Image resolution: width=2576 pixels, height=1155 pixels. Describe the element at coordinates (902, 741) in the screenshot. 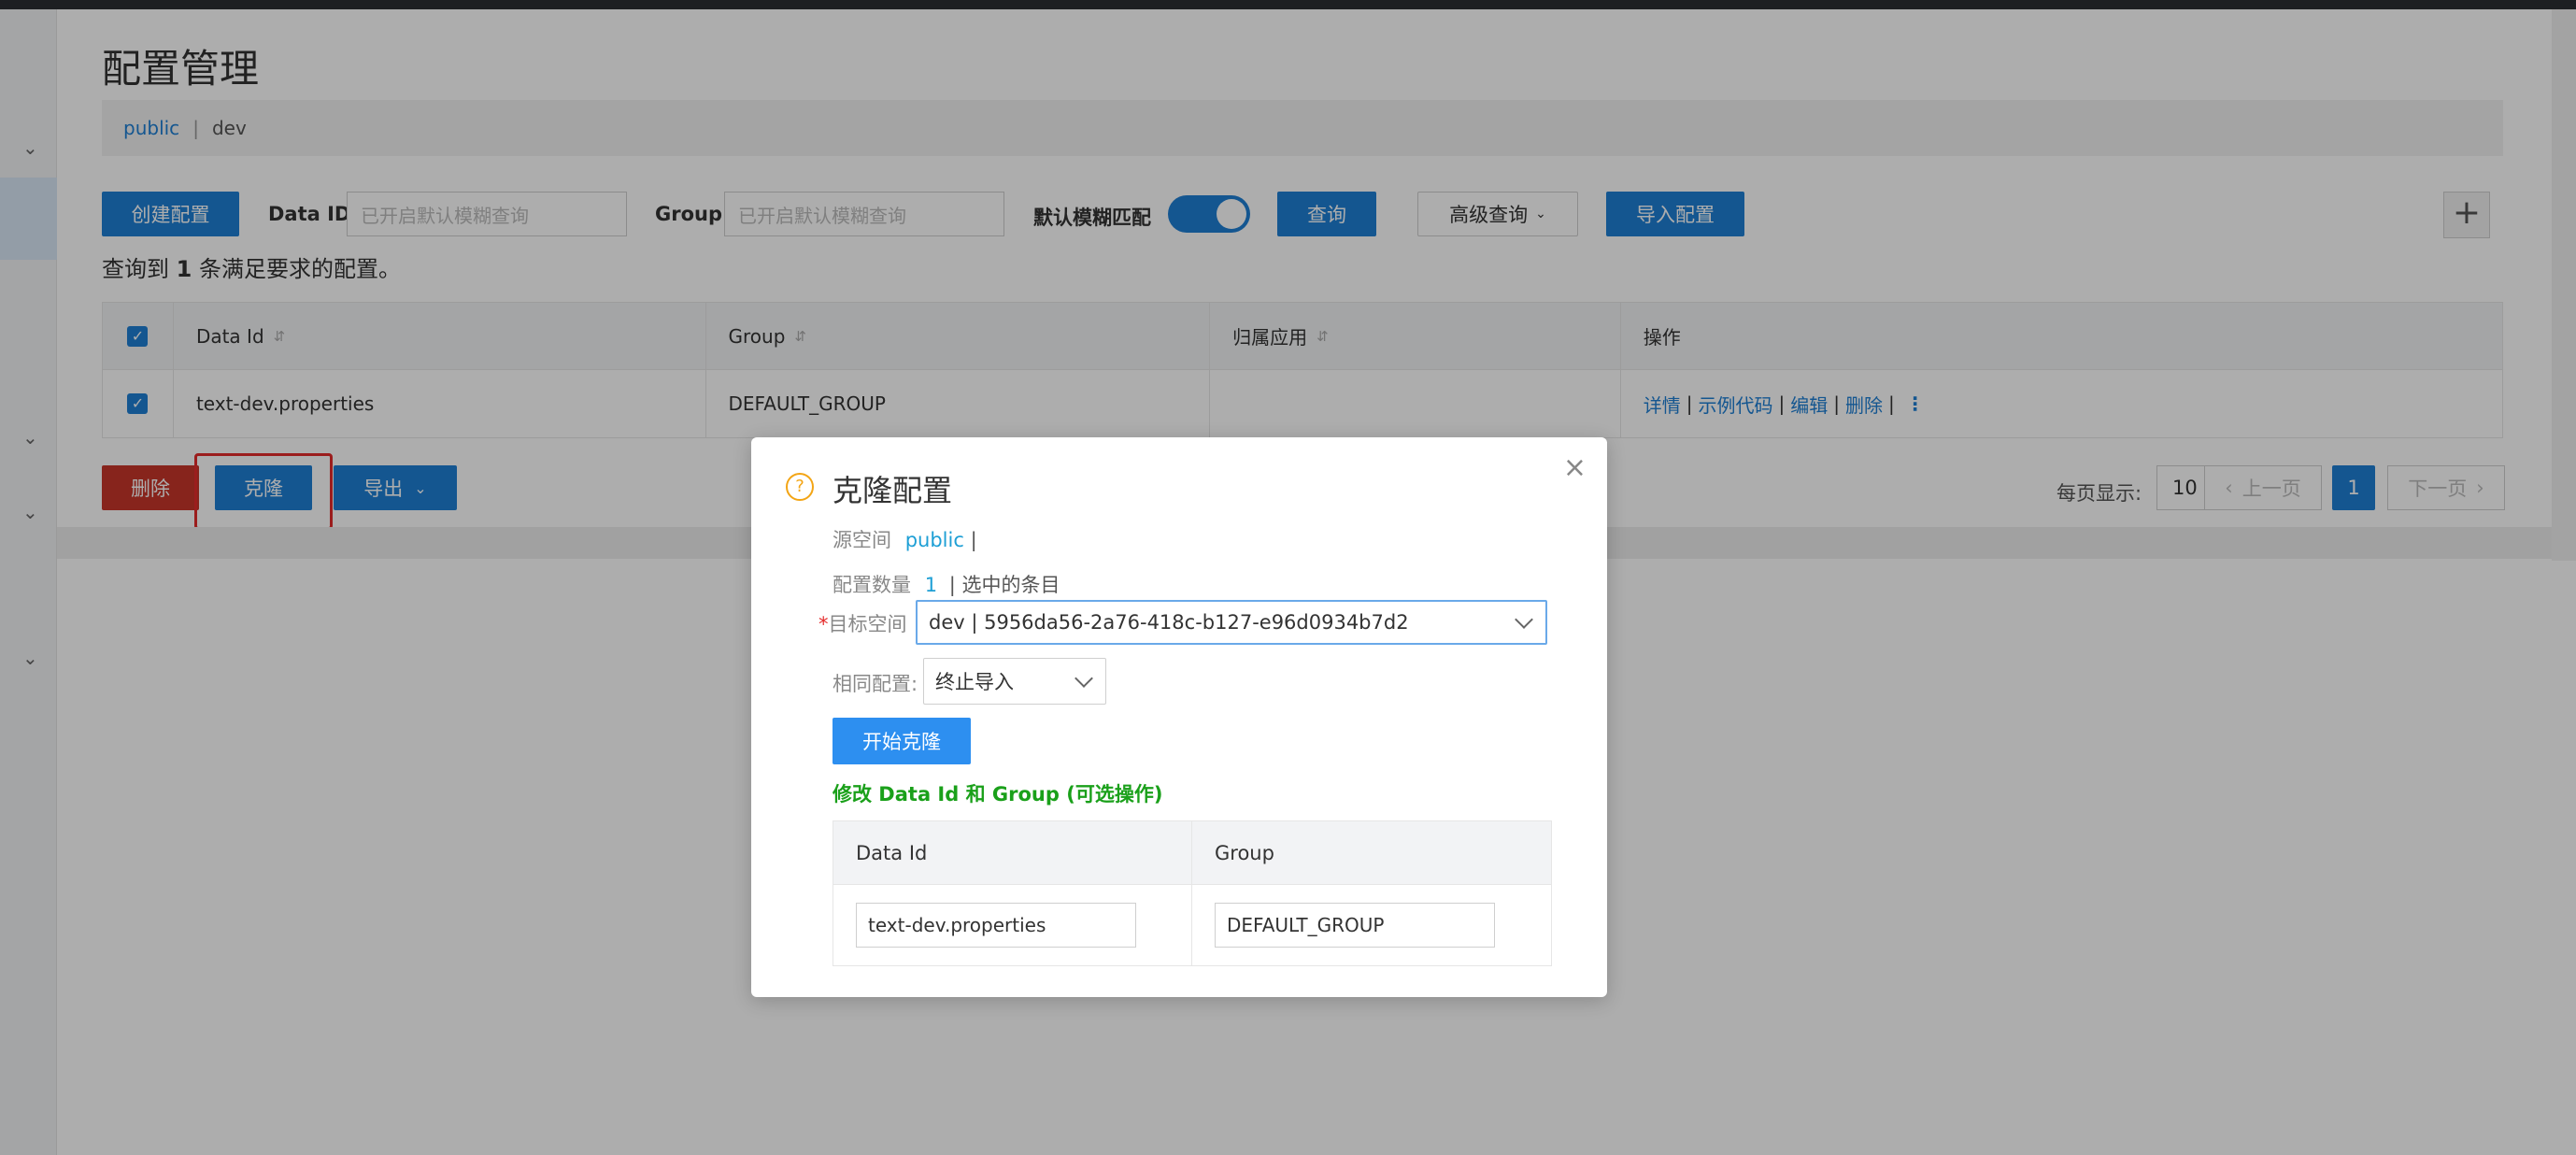

I see `start-clone-button: 开始克隆` at that location.